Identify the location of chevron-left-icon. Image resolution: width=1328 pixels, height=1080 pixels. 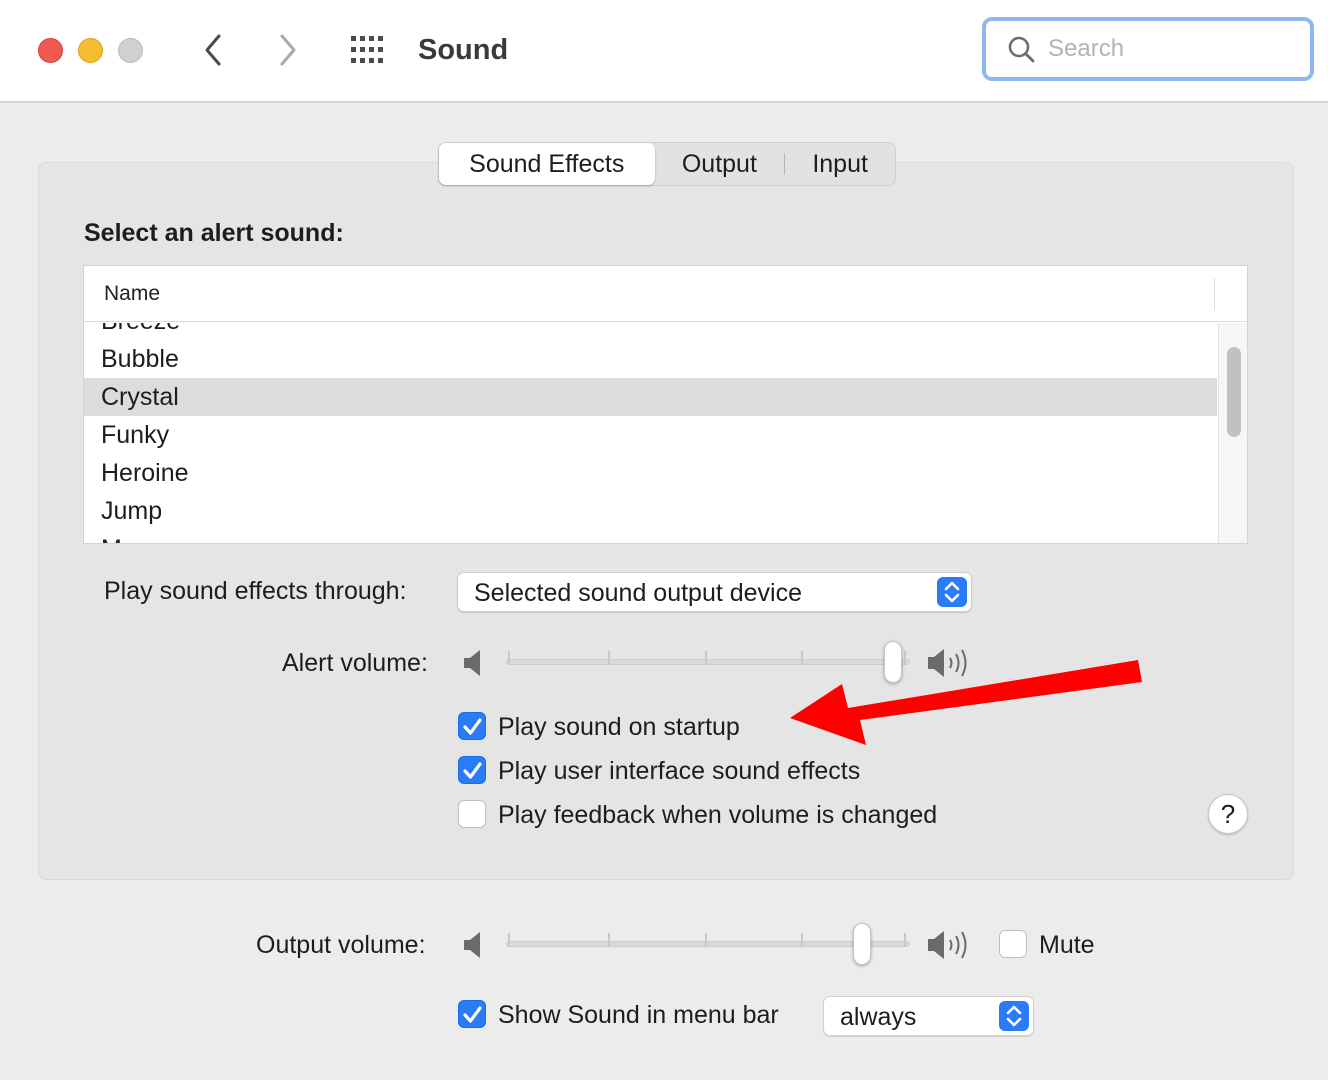
(213, 50).